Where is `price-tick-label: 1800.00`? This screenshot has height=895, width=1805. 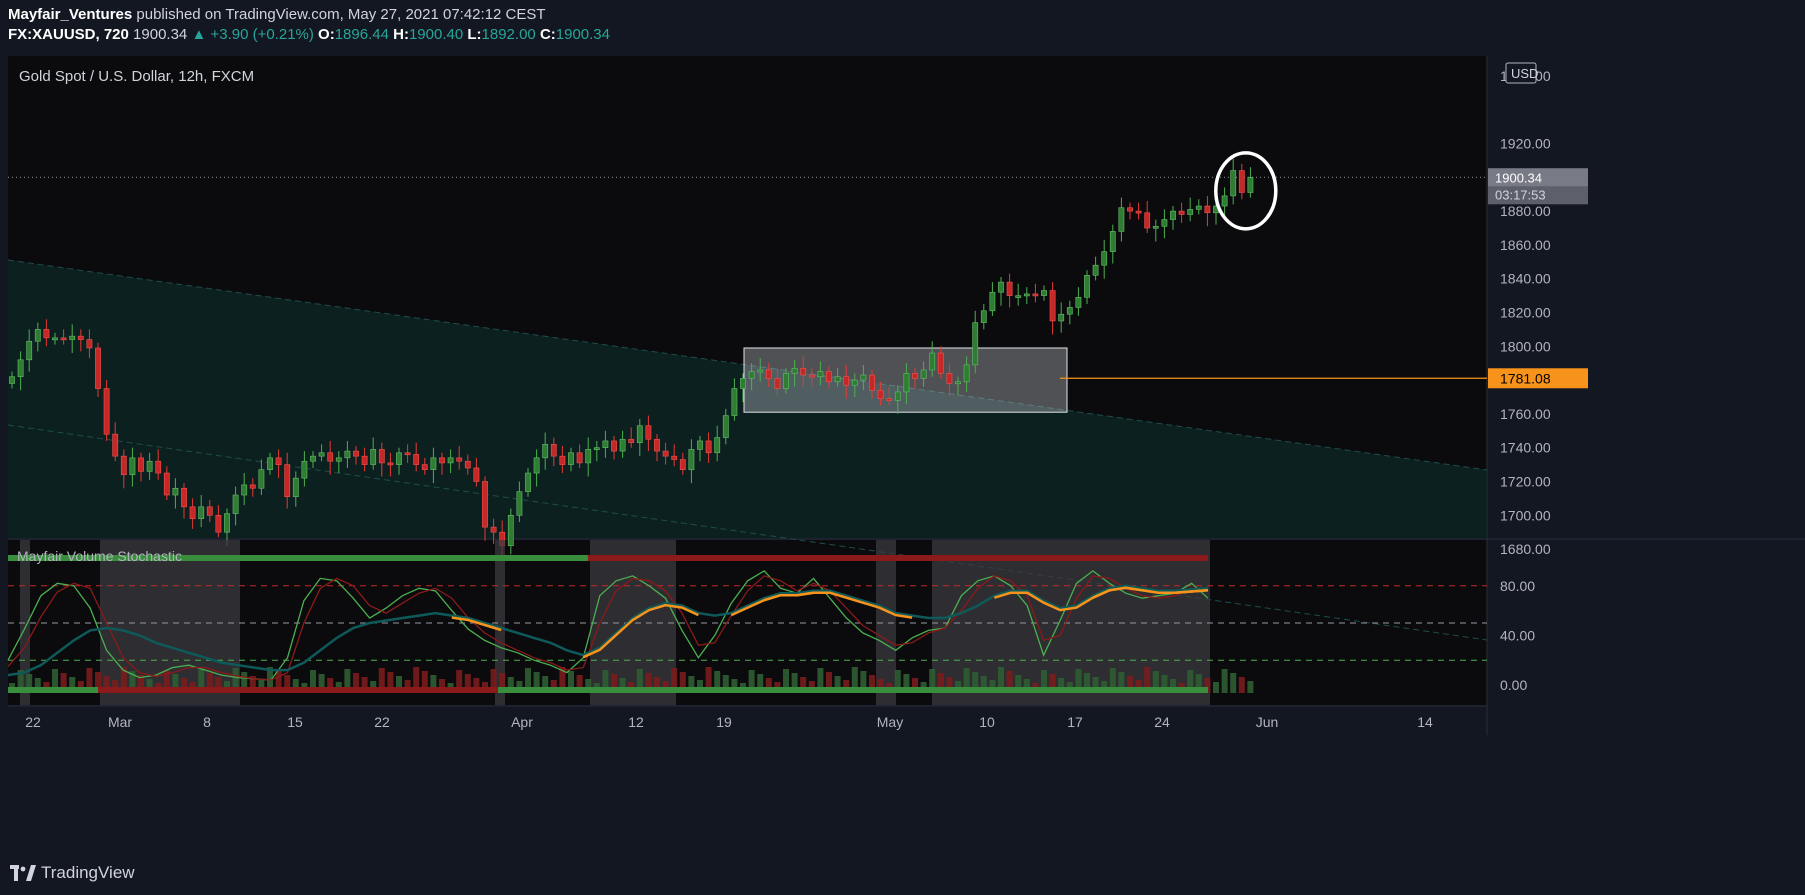 price-tick-label: 1800.00 is located at coordinates (1525, 346).